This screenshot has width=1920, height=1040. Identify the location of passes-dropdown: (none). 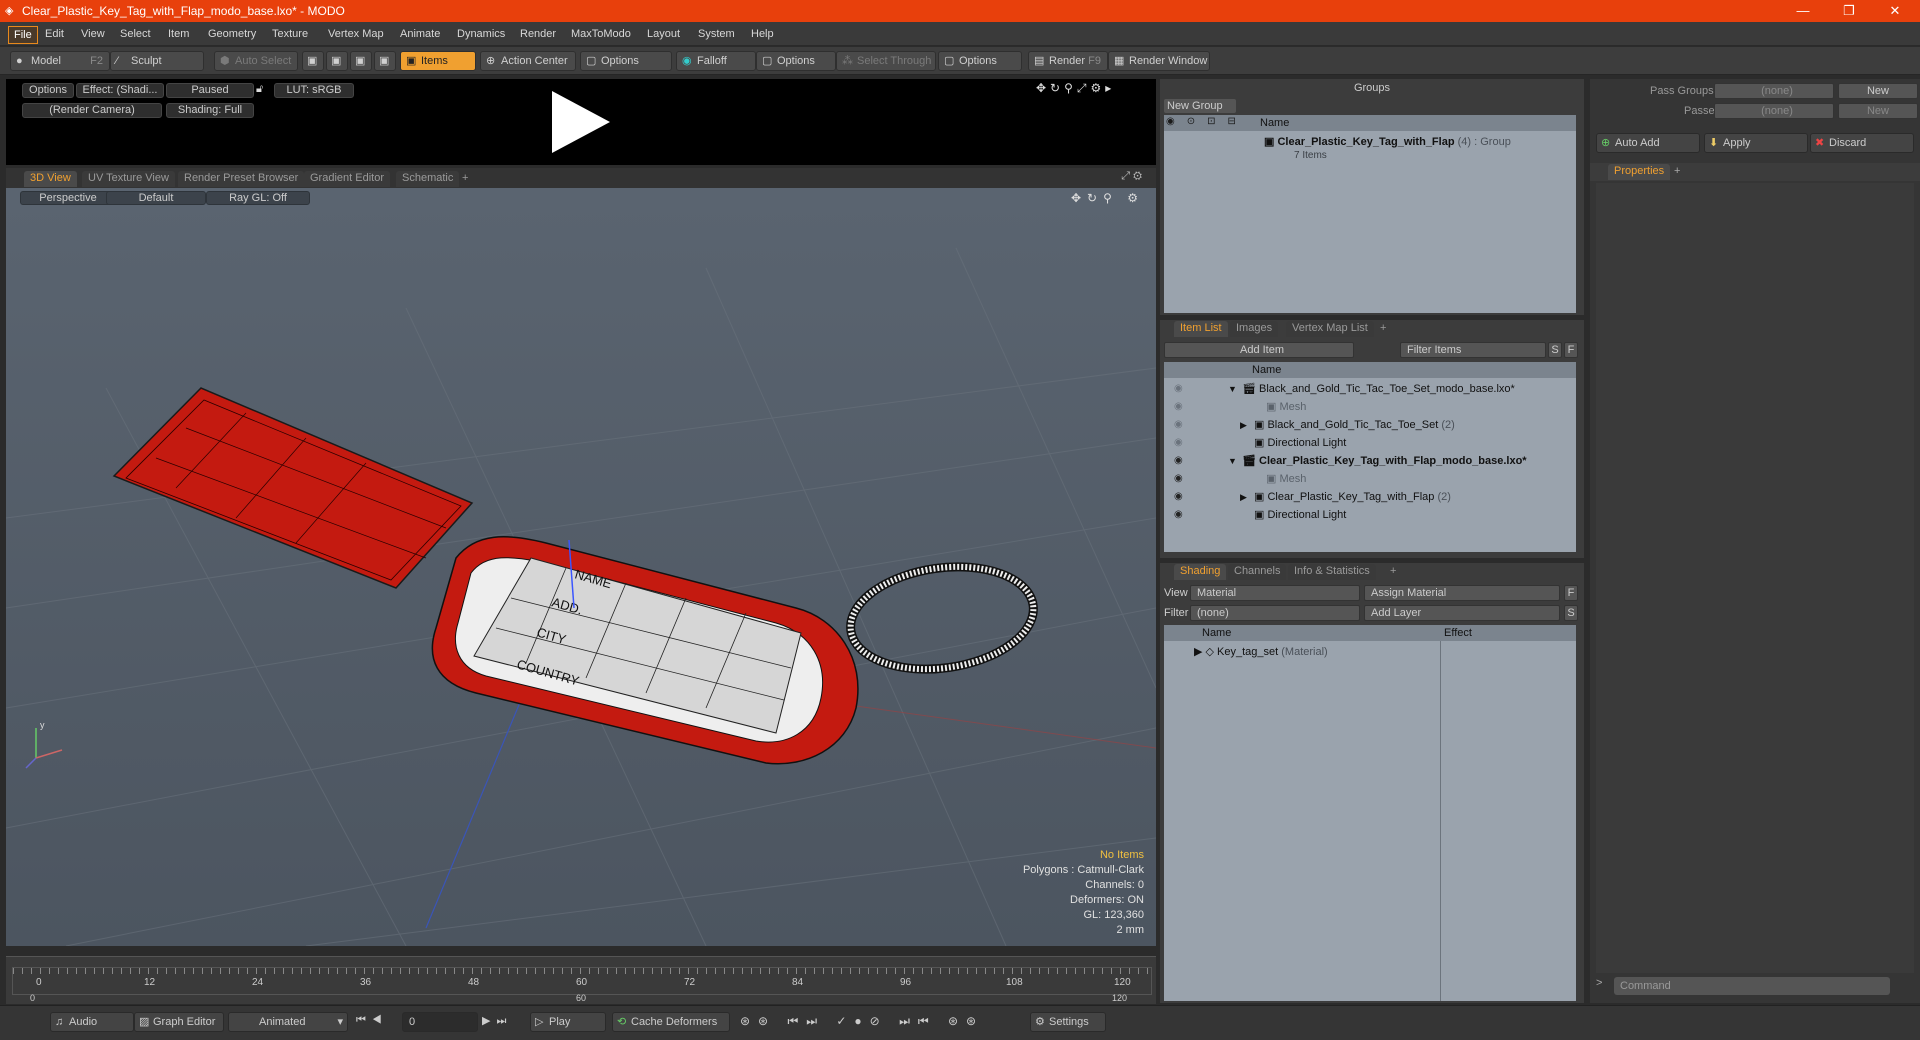
(1774, 111).